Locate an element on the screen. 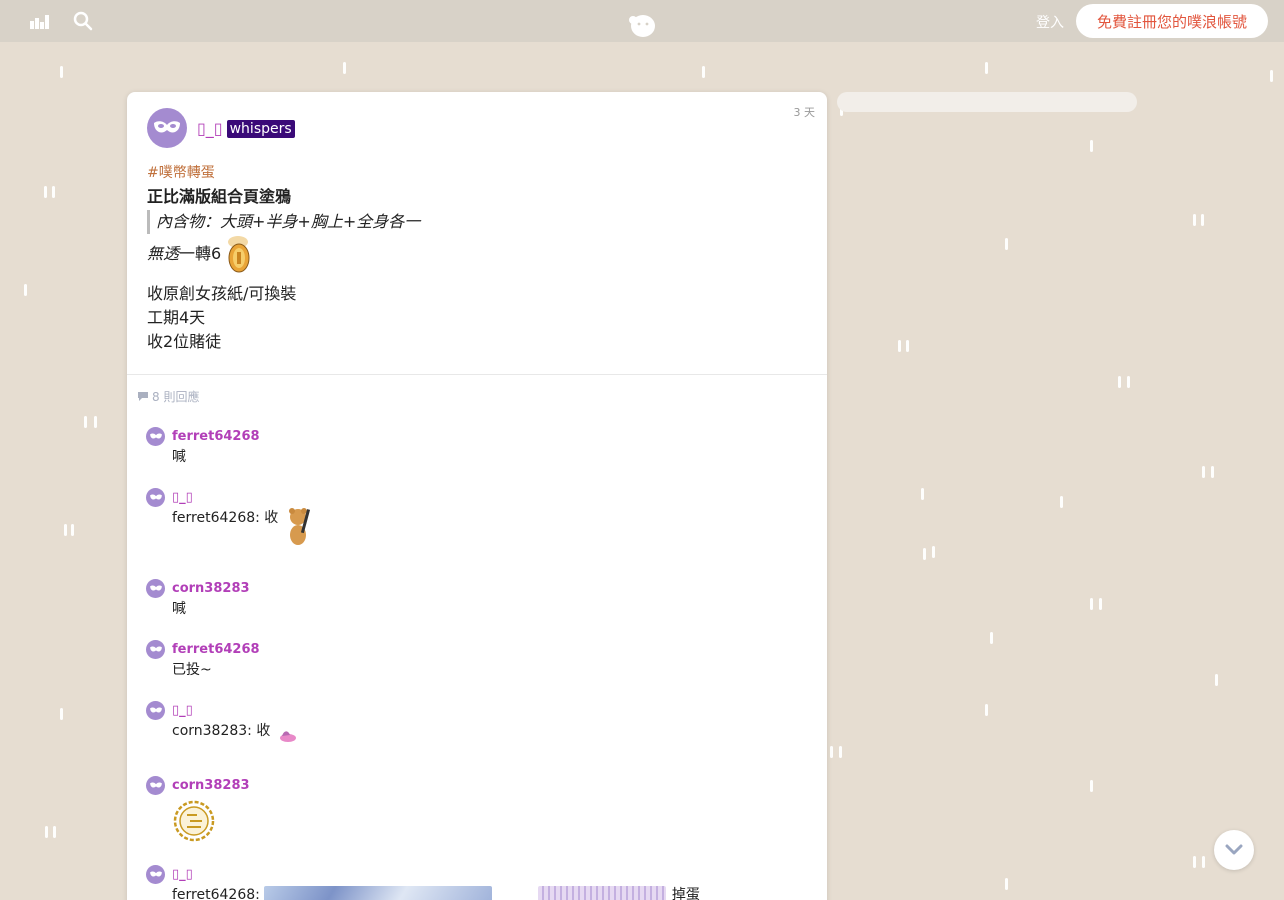 This screenshot has height=900, width=1284. scroll-down-button is located at coordinates (1234, 850).